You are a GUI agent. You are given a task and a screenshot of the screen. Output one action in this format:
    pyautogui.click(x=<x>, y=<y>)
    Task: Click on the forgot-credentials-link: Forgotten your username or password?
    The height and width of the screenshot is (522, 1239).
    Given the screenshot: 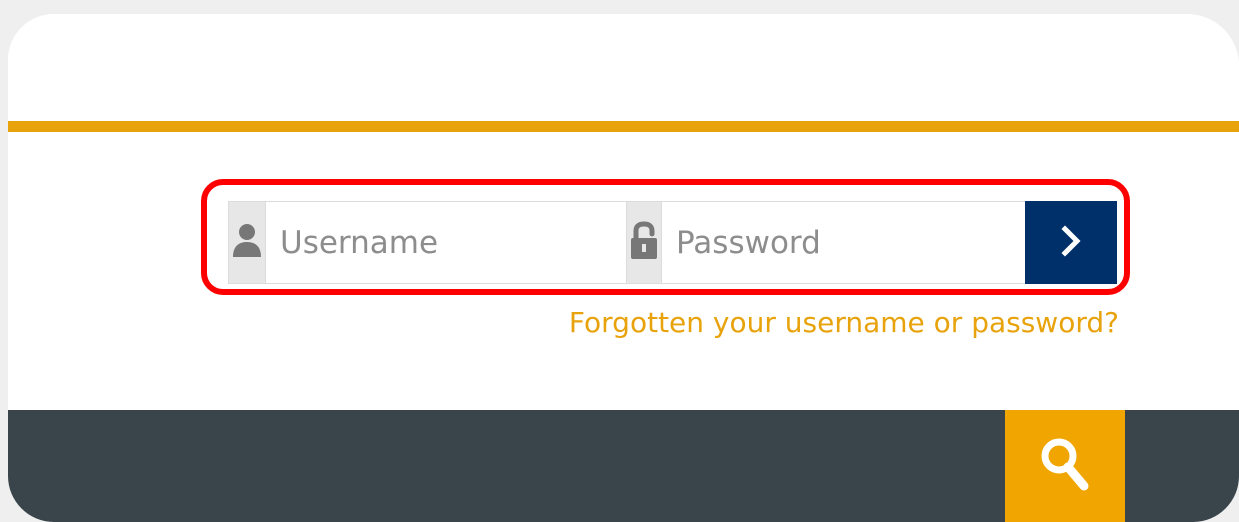 What is the action you would take?
    pyautogui.click(x=824, y=323)
    